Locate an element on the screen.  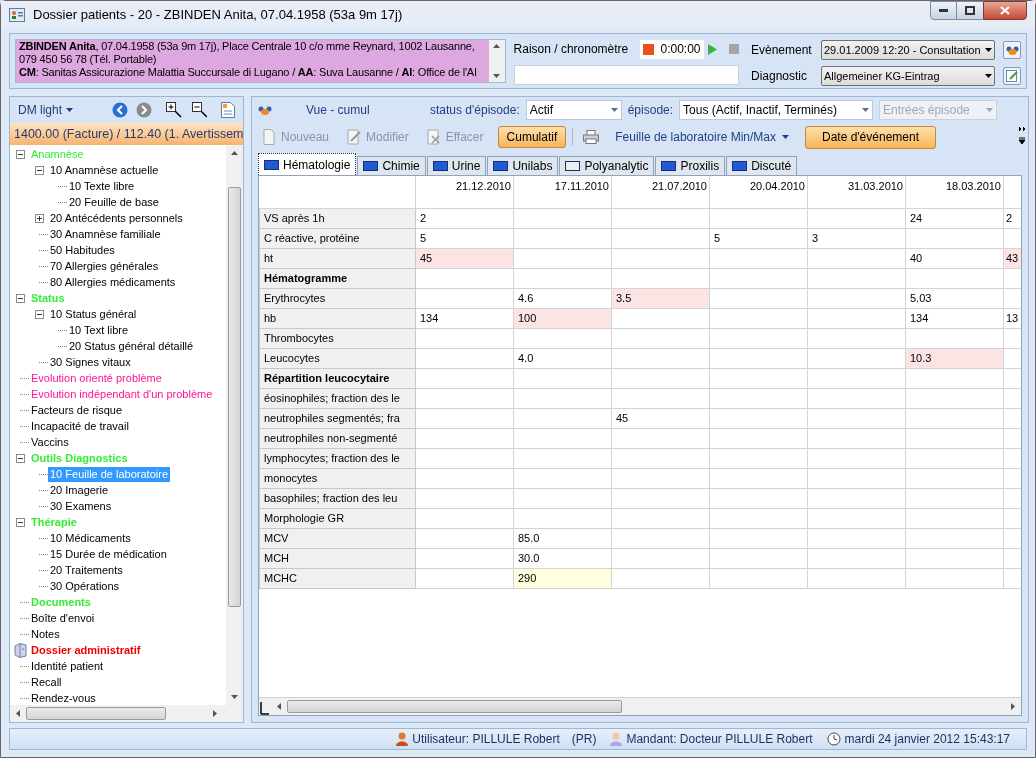
expand-icon is located at coordinates (39, 218).